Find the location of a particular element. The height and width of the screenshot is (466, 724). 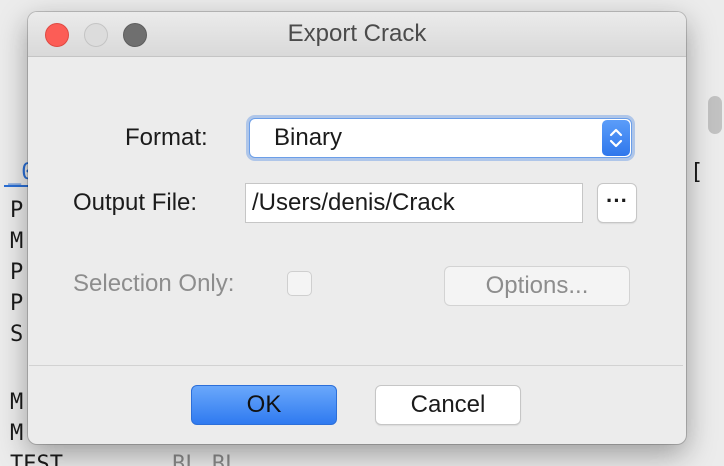

updown-chevron-icon is located at coordinates (616, 138).